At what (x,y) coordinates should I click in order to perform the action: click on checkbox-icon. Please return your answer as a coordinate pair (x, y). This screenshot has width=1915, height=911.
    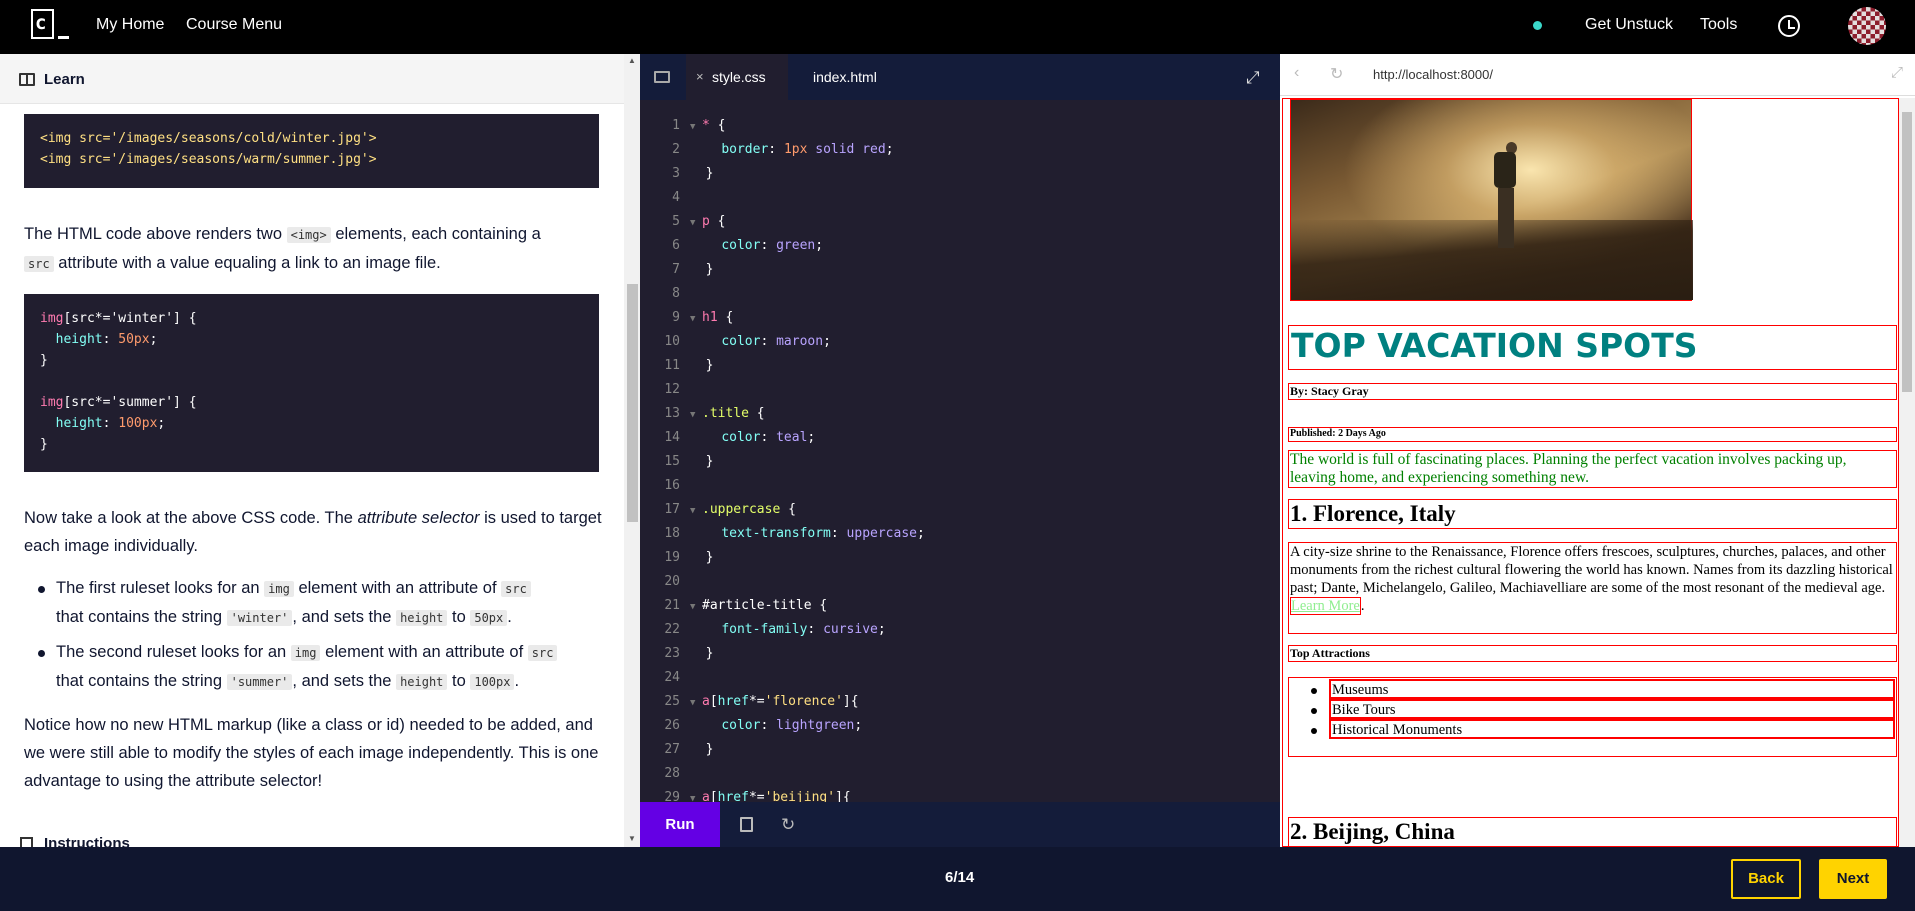
    Looking at the image, I should click on (26, 842).